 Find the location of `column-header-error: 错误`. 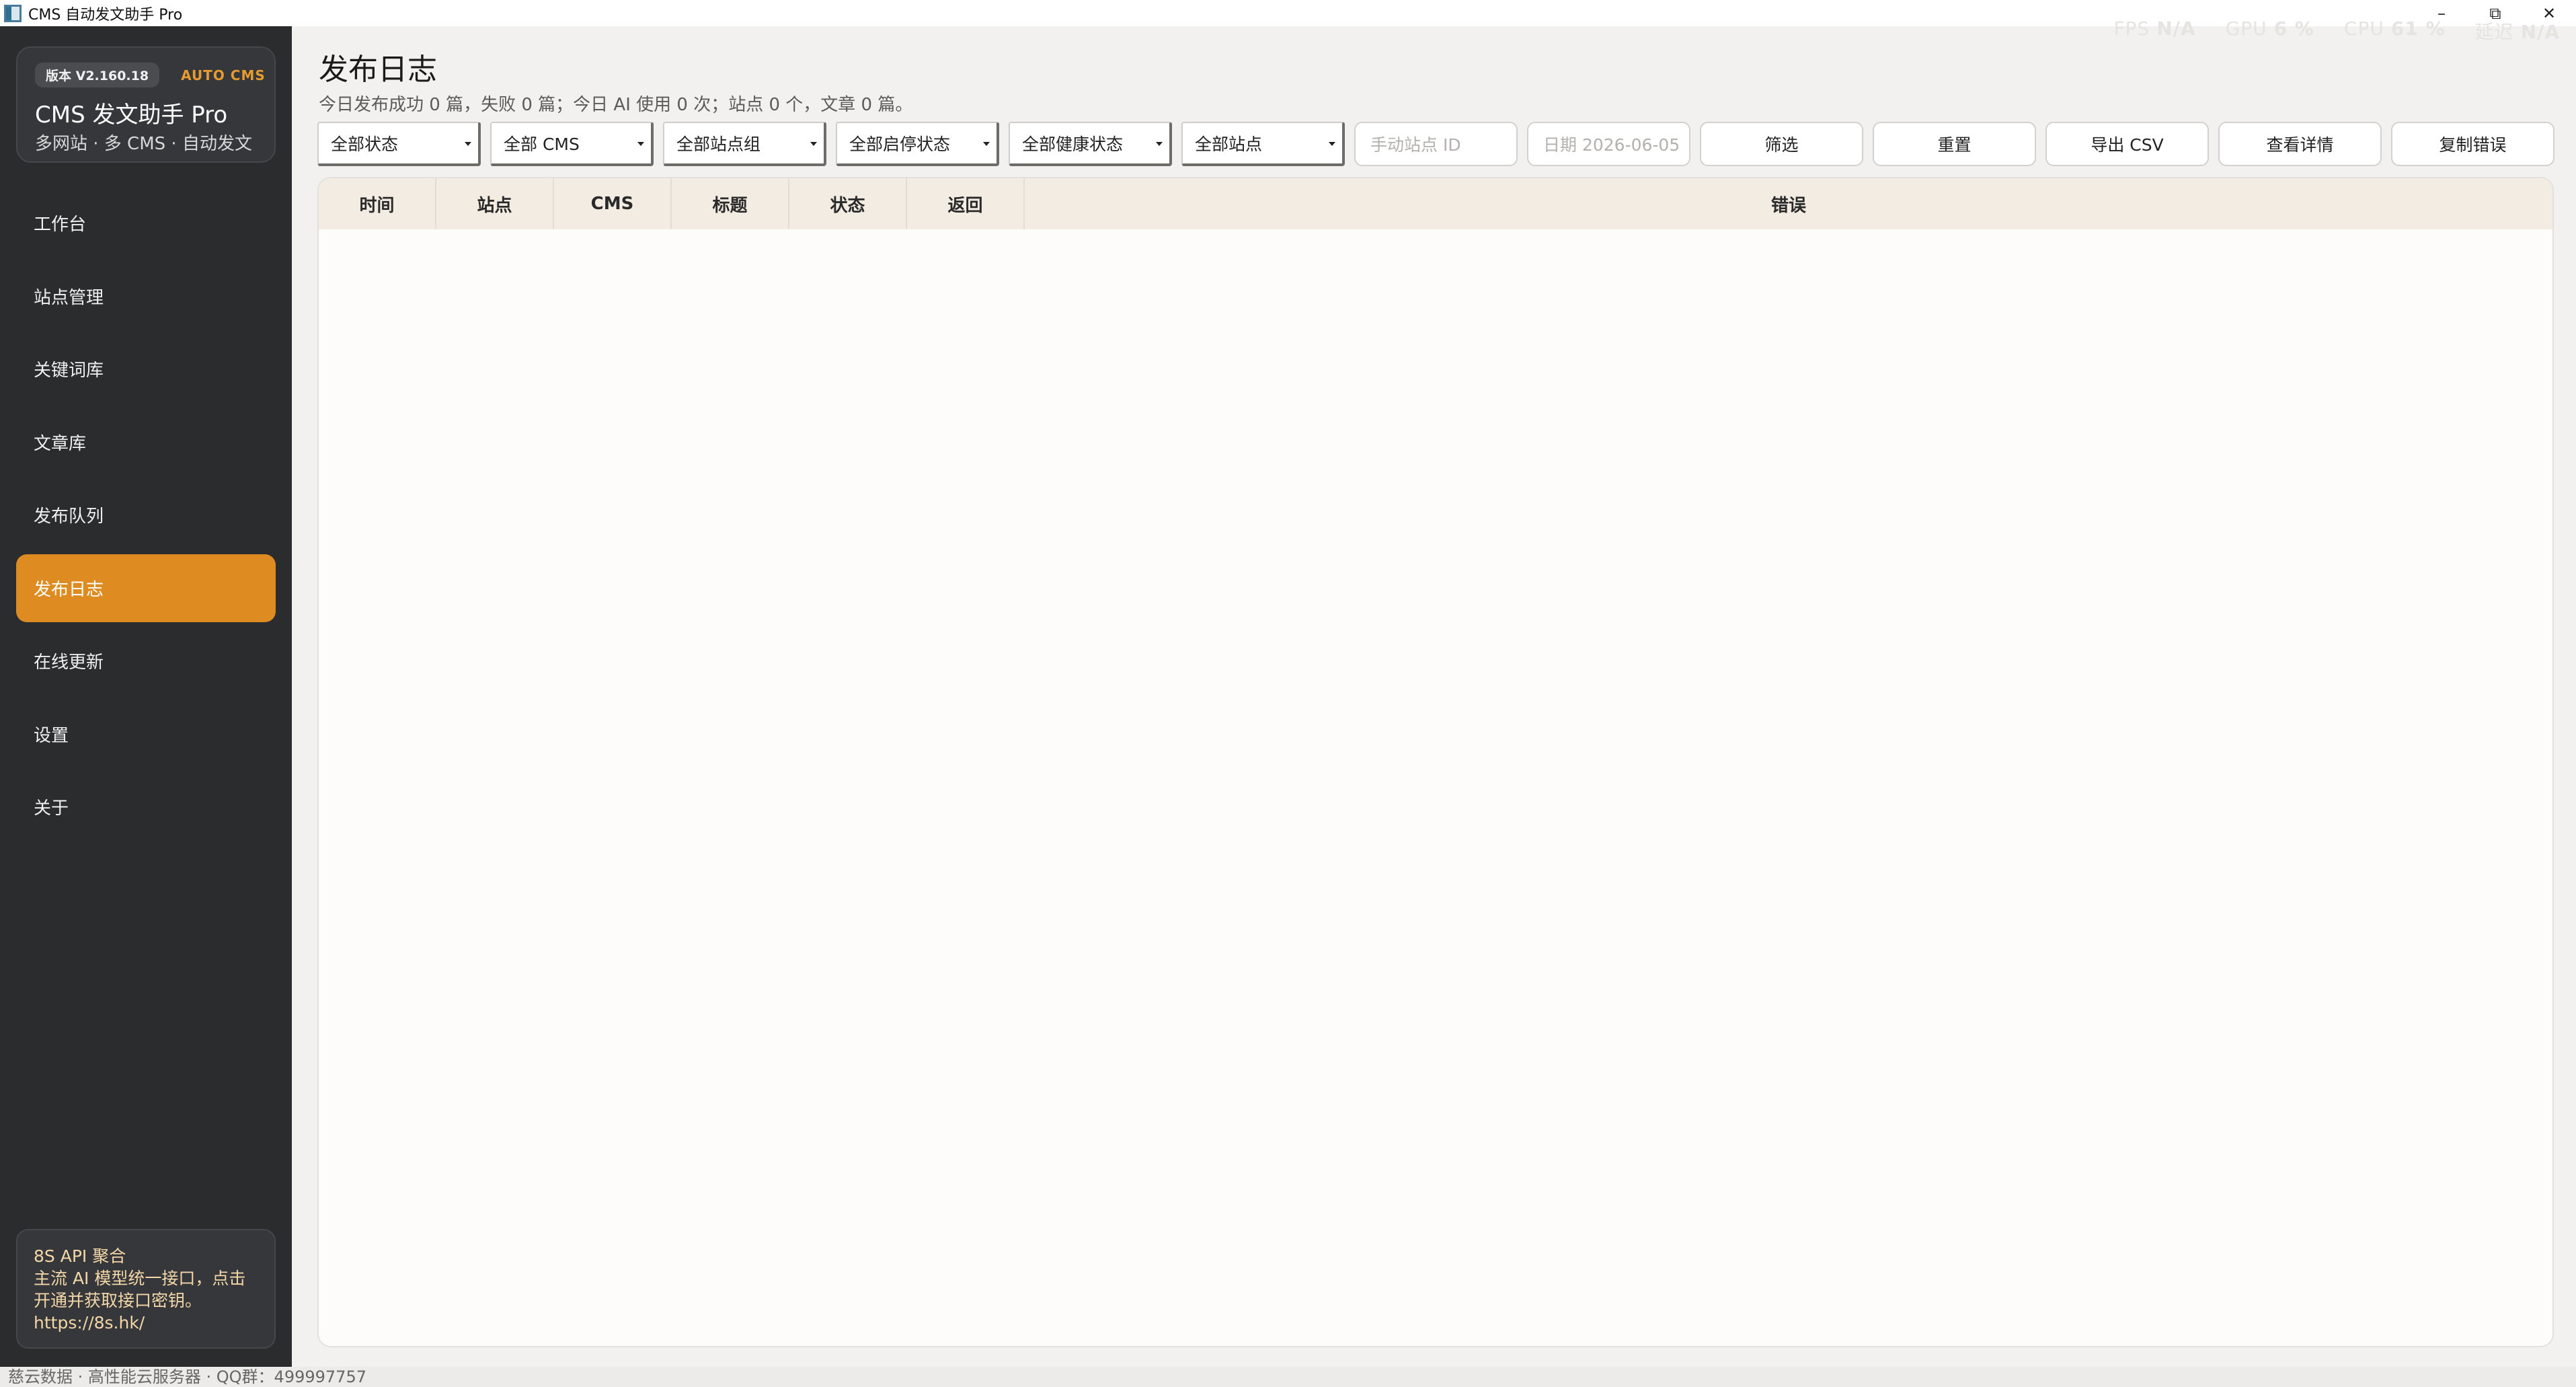

column-header-error: 错误 is located at coordinates (1789, 203).